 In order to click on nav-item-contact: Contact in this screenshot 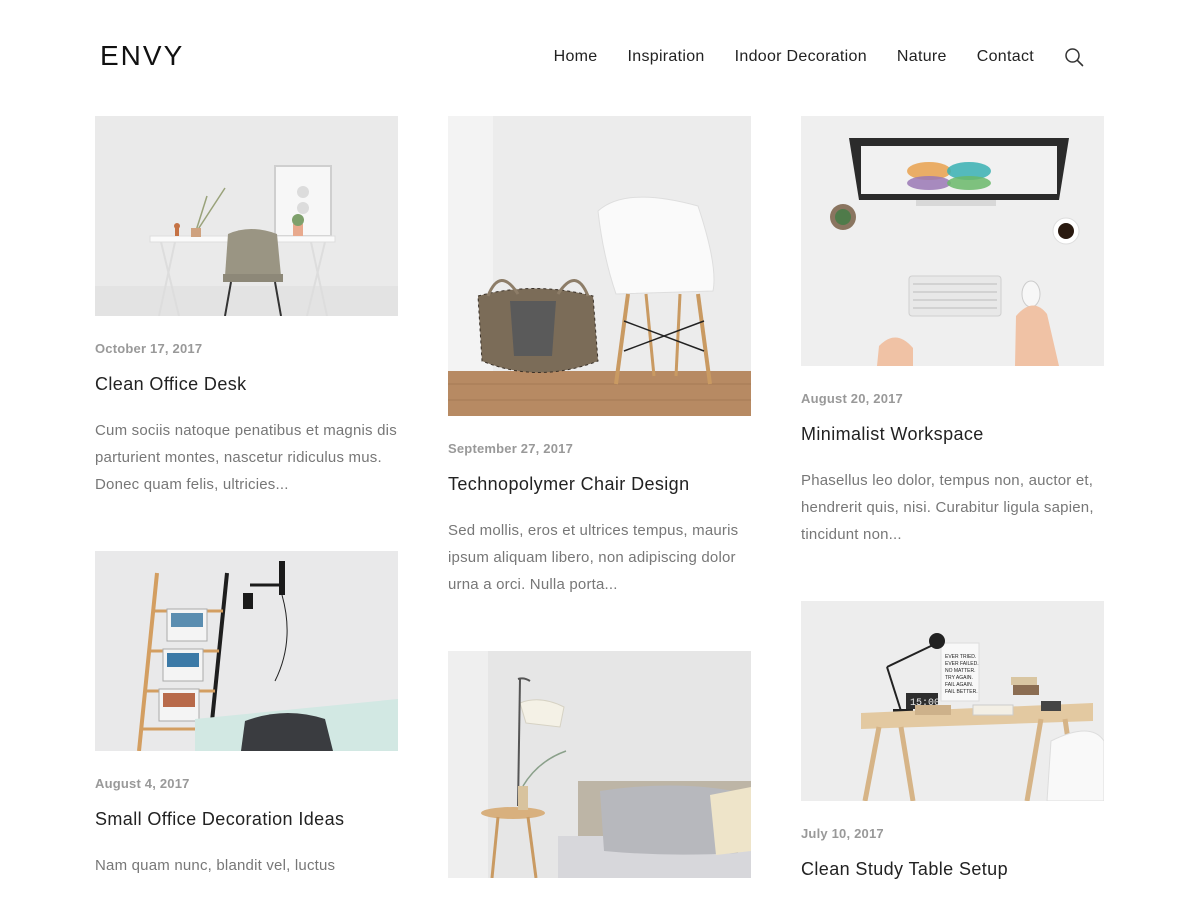, I will do `click(1005, 57)`.